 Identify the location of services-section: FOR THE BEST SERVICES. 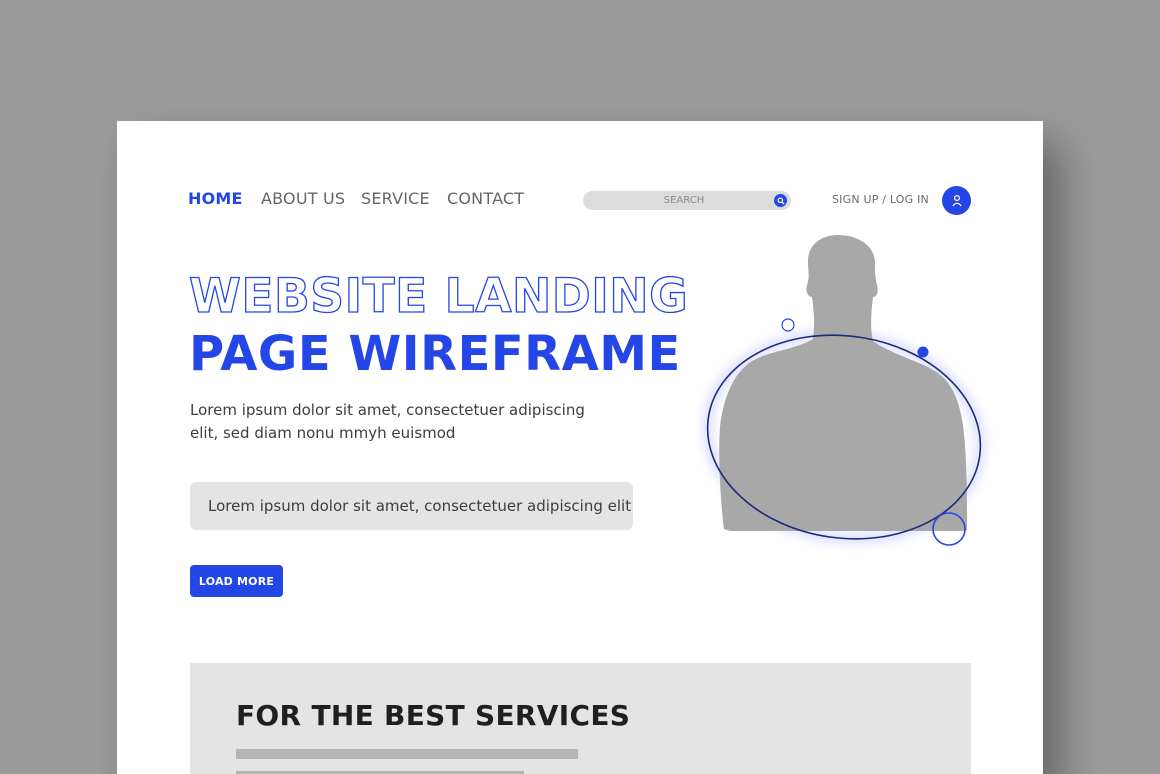
(580, 718).